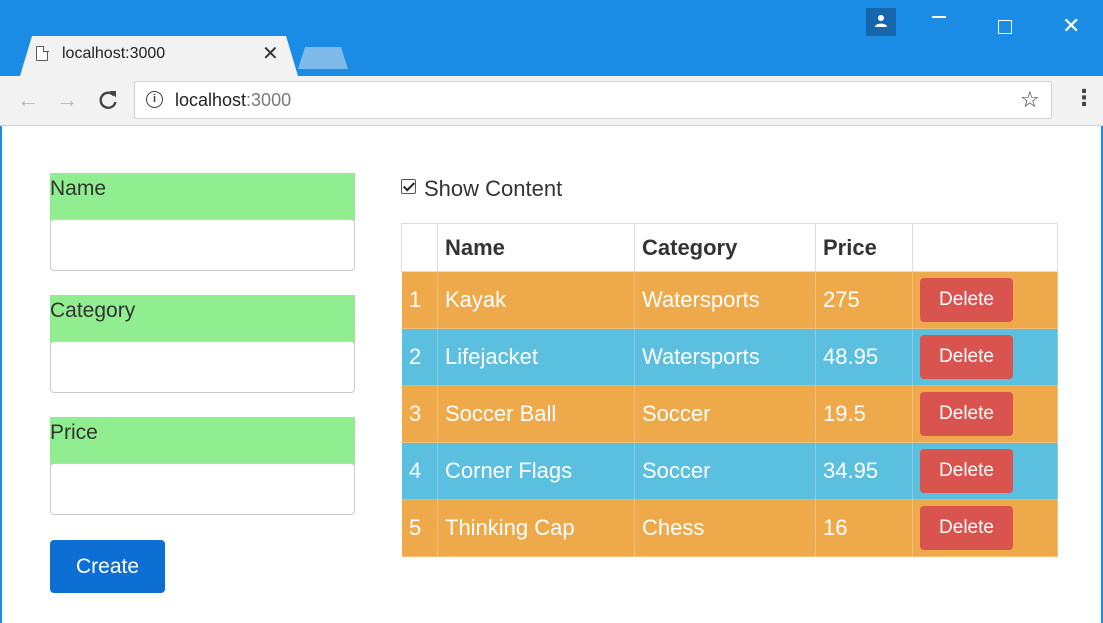  I want to click on tab-title: localhost:3000, so click(114, 53).